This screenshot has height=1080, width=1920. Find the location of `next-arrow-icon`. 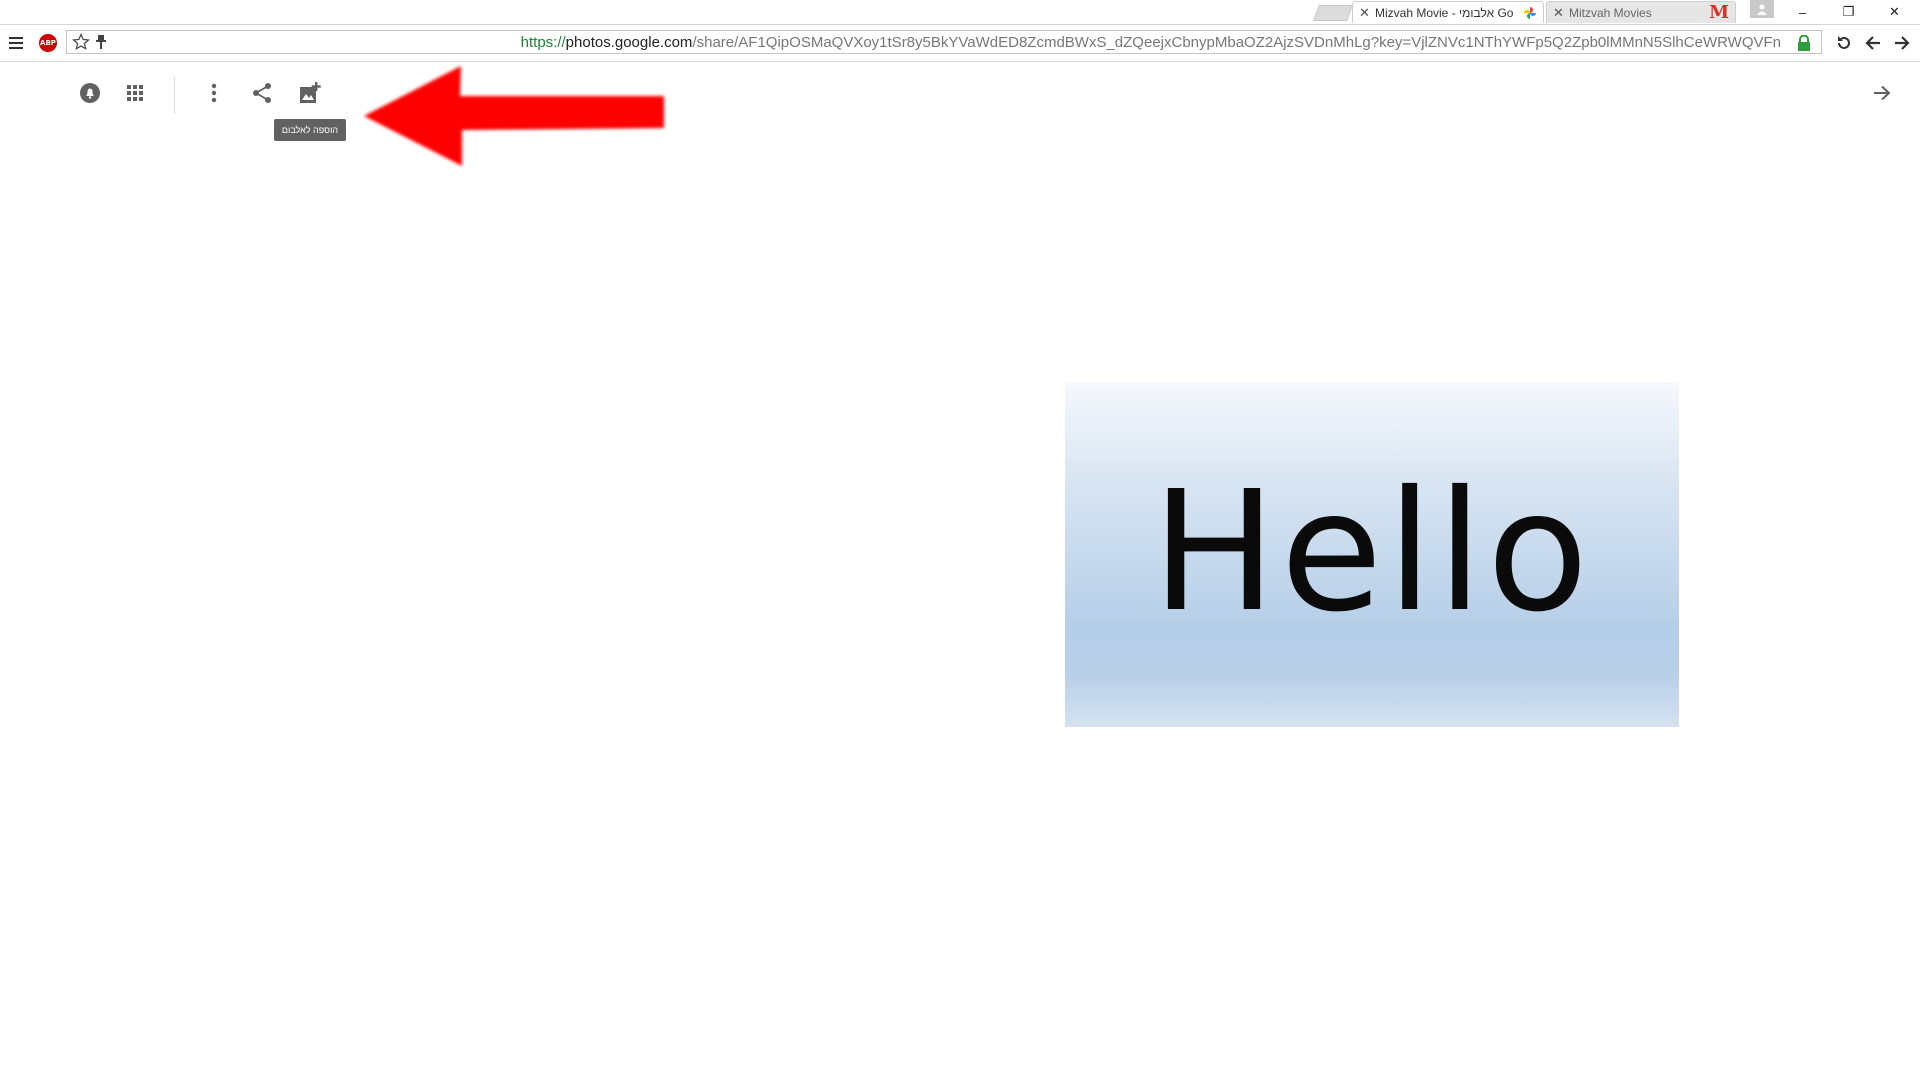

next-arrow-icon is located at coordinates (1882, 93).